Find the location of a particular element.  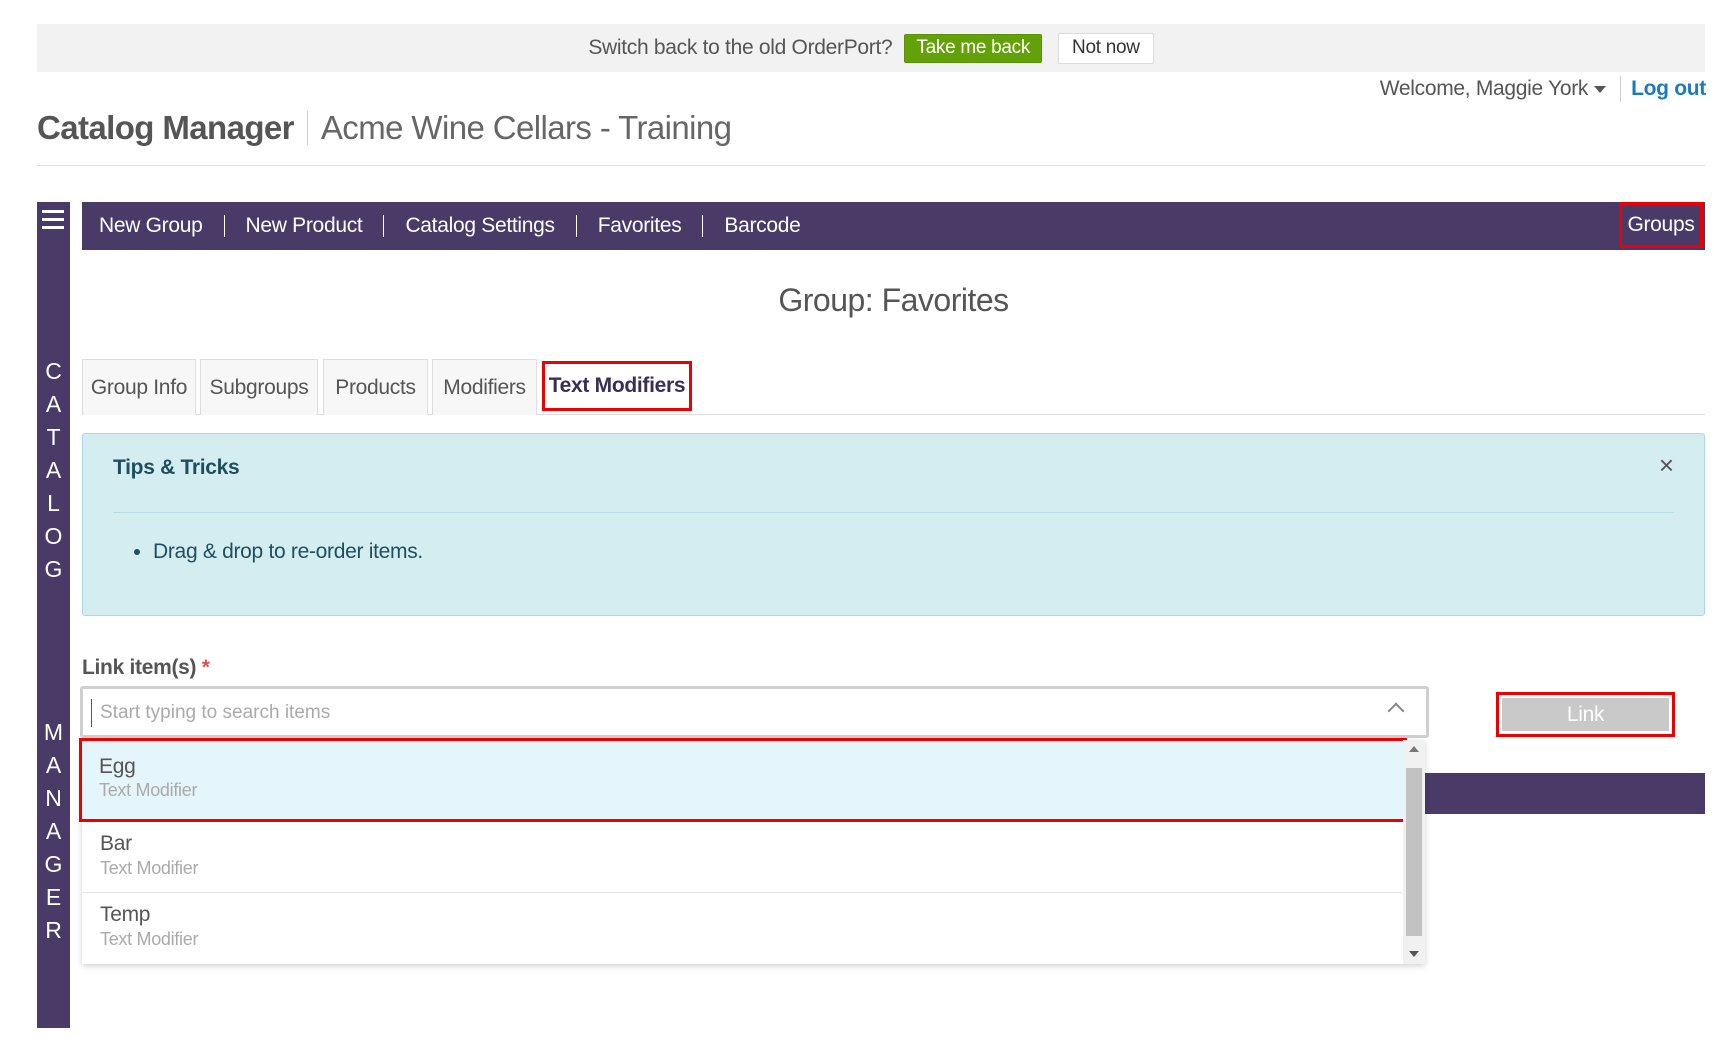

nav-groups: Groups is located at coordinates (1661, 225).